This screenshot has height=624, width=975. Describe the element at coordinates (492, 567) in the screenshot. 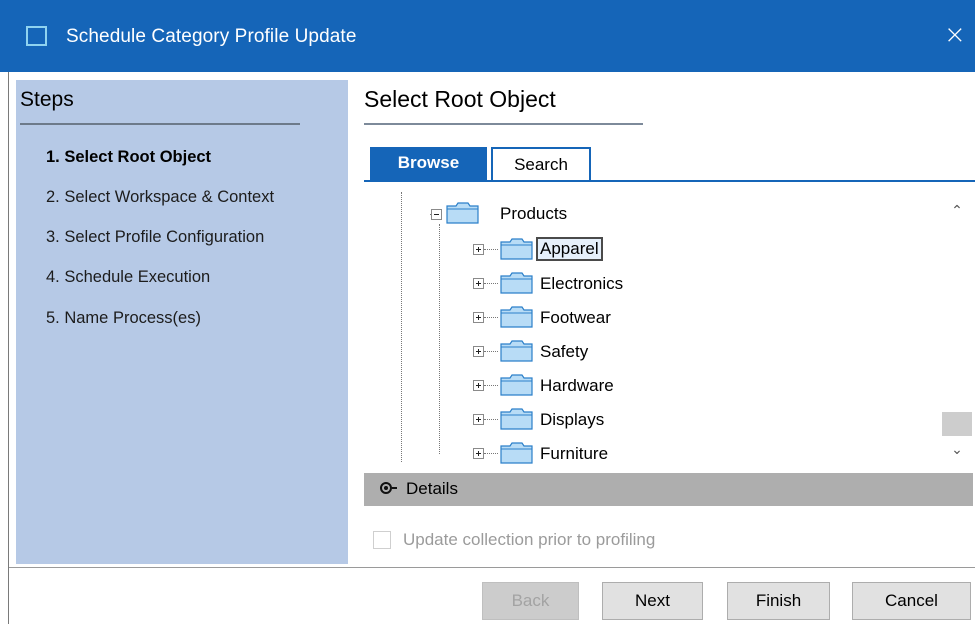

I see `footer-divider` at that location.